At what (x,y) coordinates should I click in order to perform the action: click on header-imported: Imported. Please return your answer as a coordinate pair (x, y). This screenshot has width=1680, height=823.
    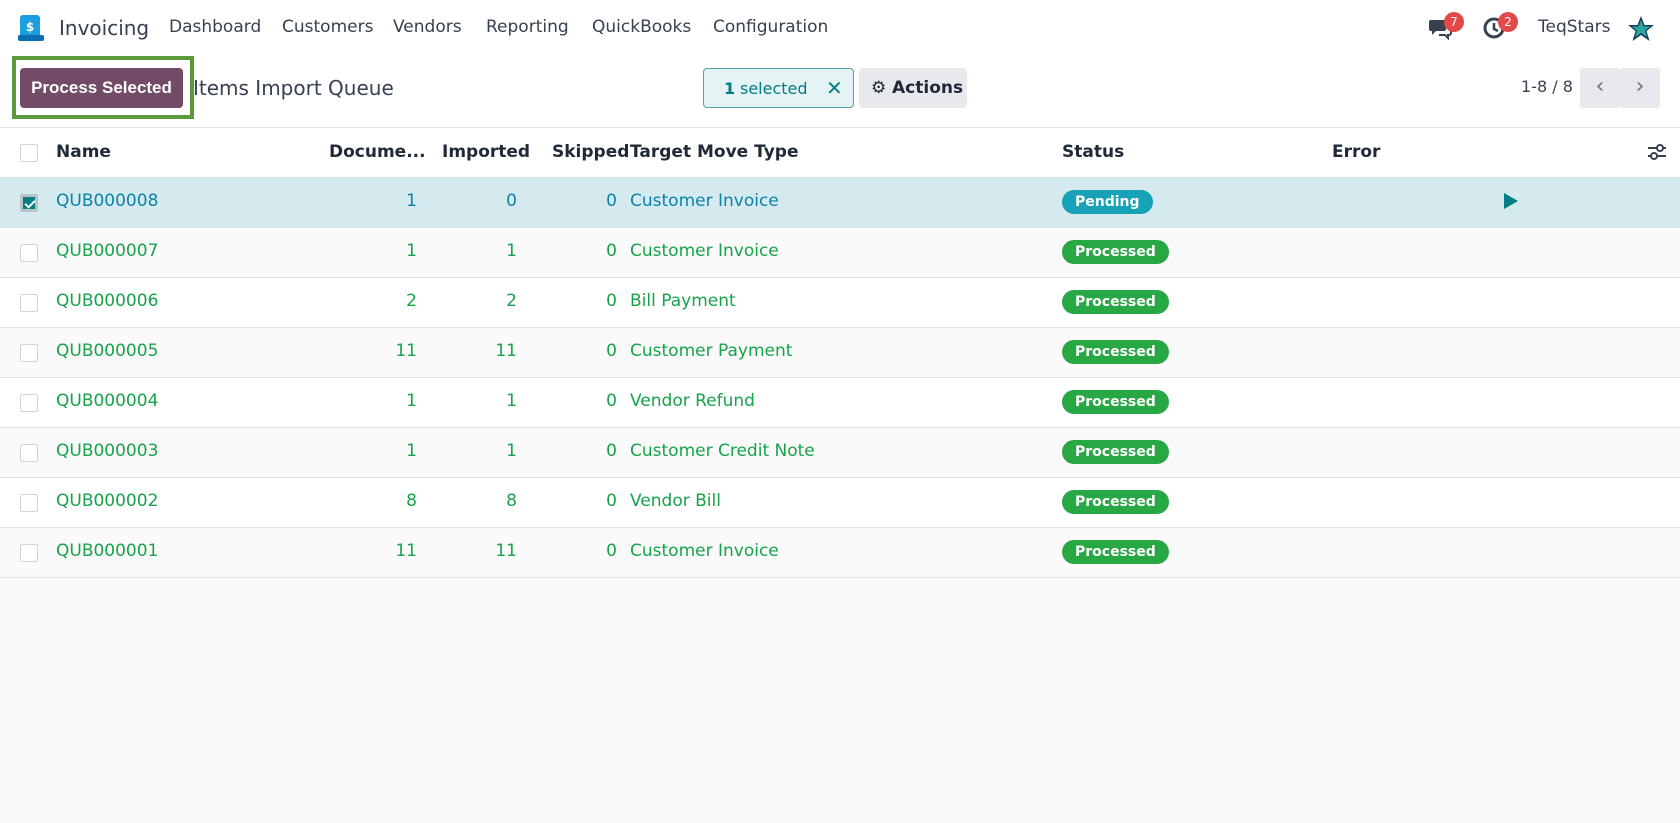
    Looking at the image, I should click on (486, 152).